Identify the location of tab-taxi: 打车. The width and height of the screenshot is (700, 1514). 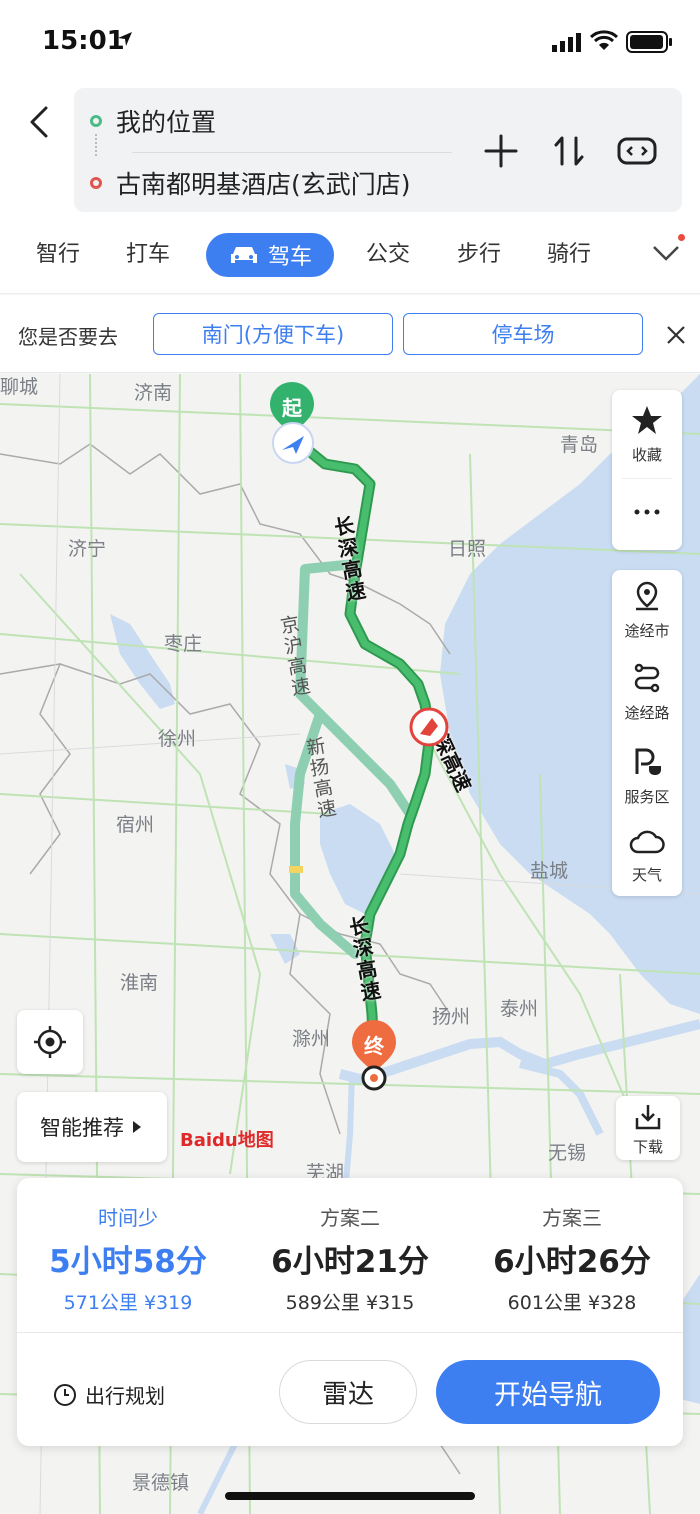
(148, 252).